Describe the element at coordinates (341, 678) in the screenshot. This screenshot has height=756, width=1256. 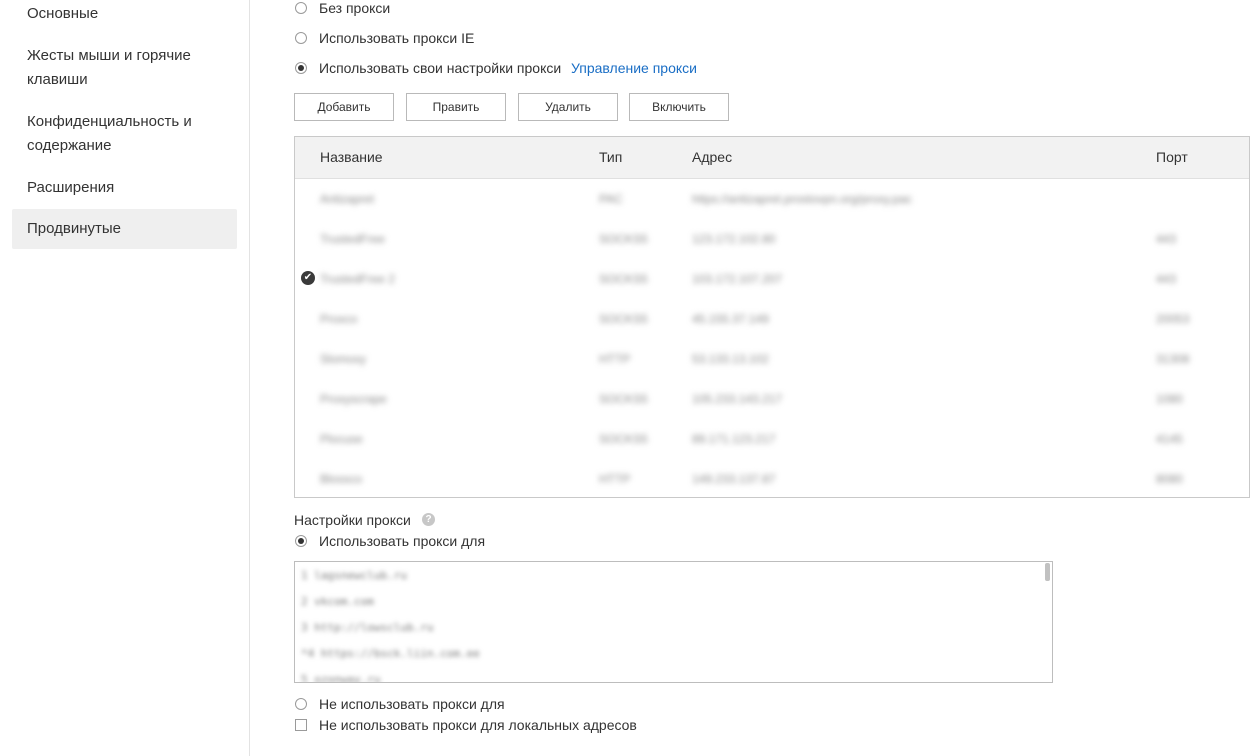
I see `site-line: 5 ozonway.ru` at that location.